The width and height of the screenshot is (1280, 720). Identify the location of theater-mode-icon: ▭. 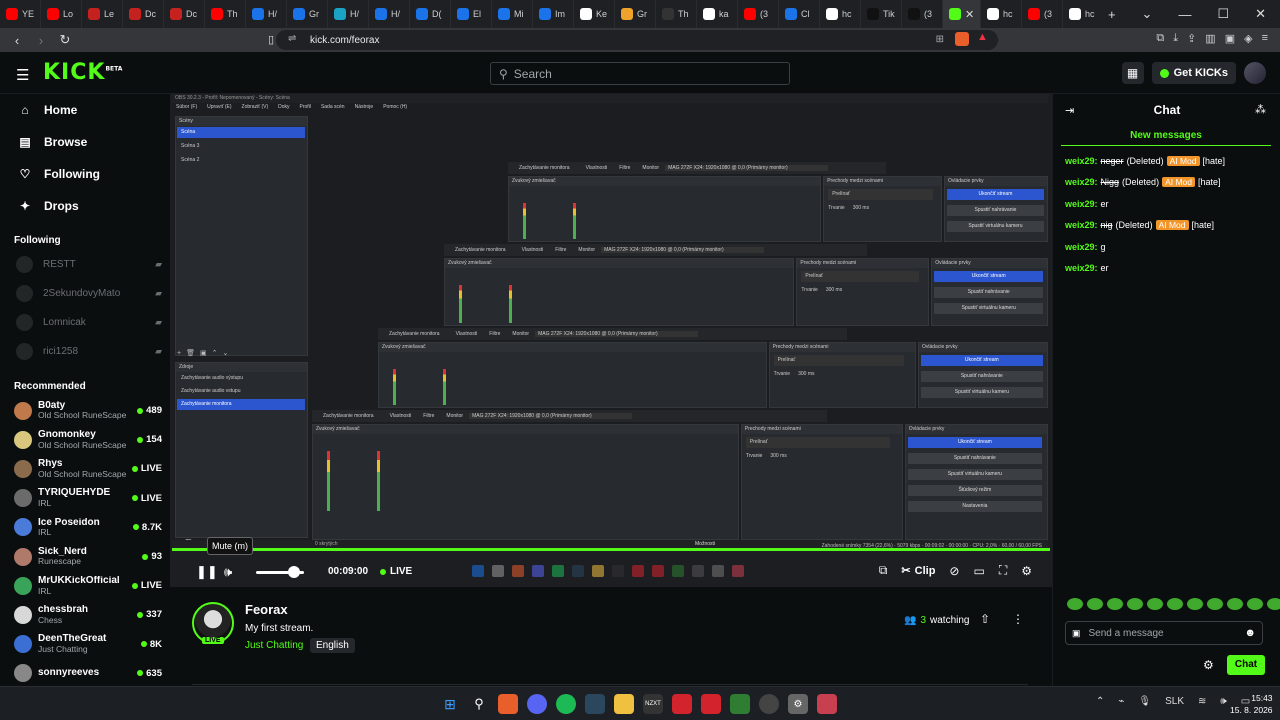
(978, 571).